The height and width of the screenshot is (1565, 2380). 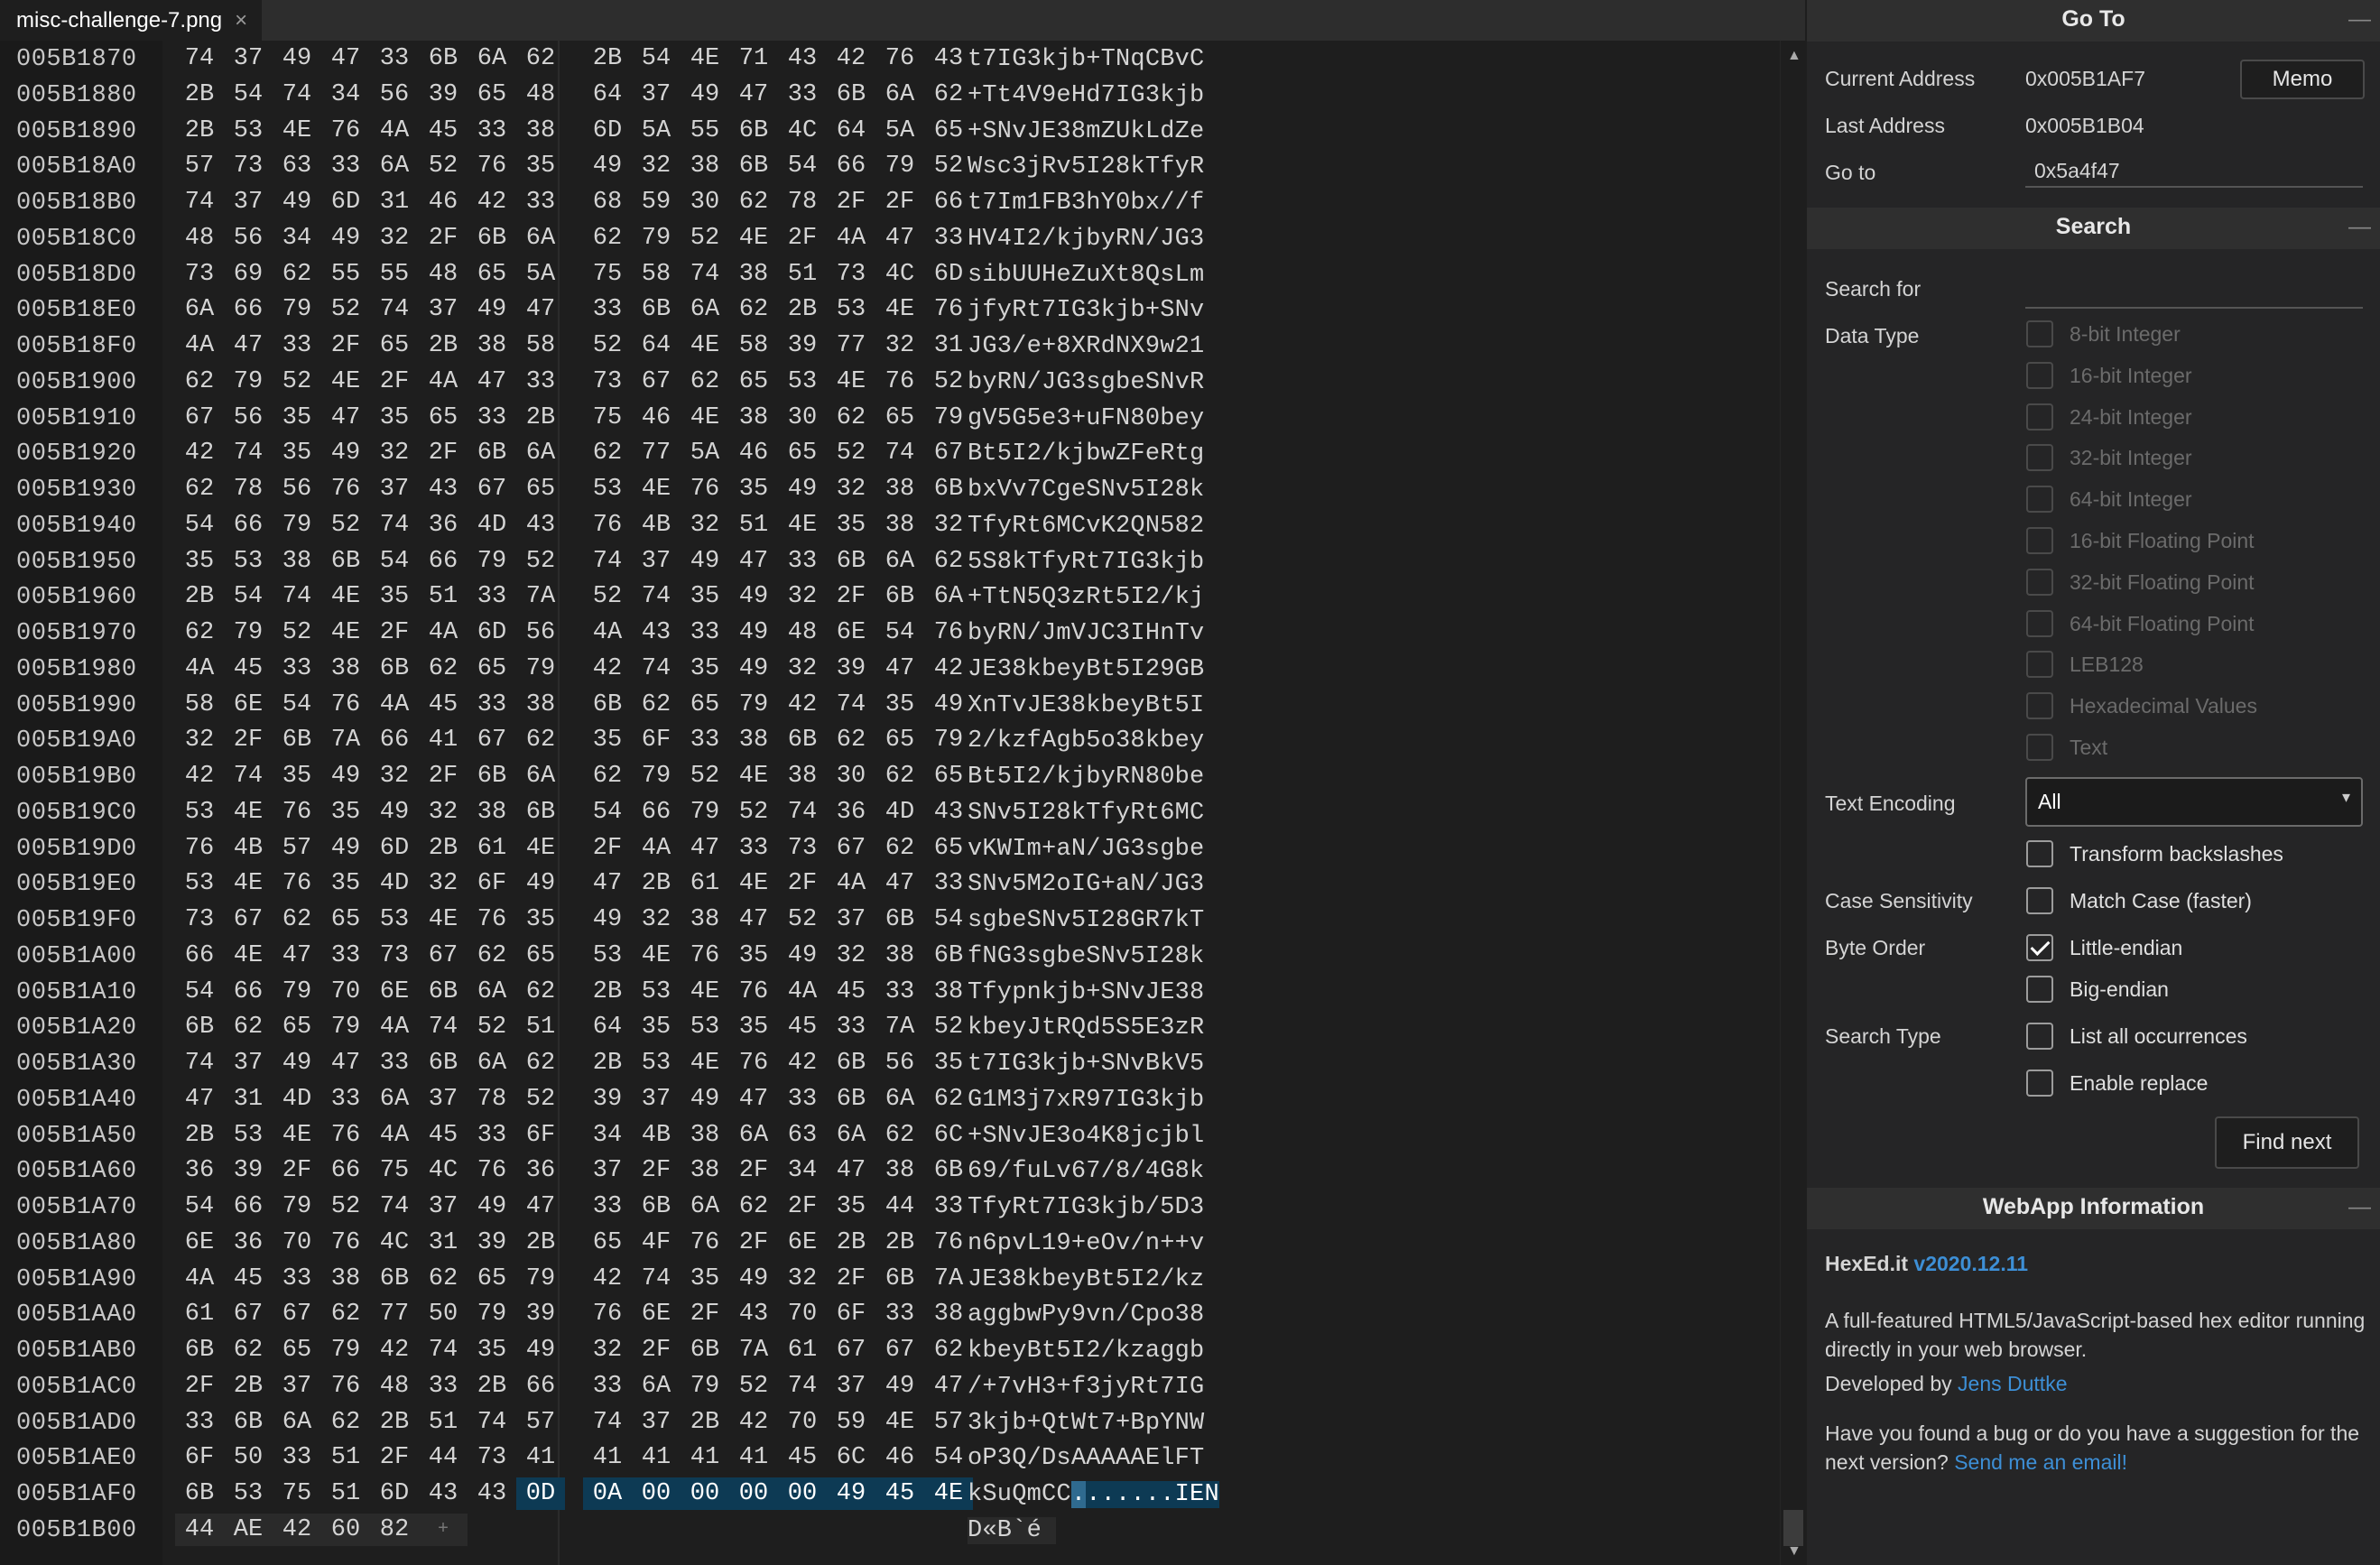 I want to click on ascii-text: kbeyJtRQd5S5E3zR, so click(x=1086, y=1028).